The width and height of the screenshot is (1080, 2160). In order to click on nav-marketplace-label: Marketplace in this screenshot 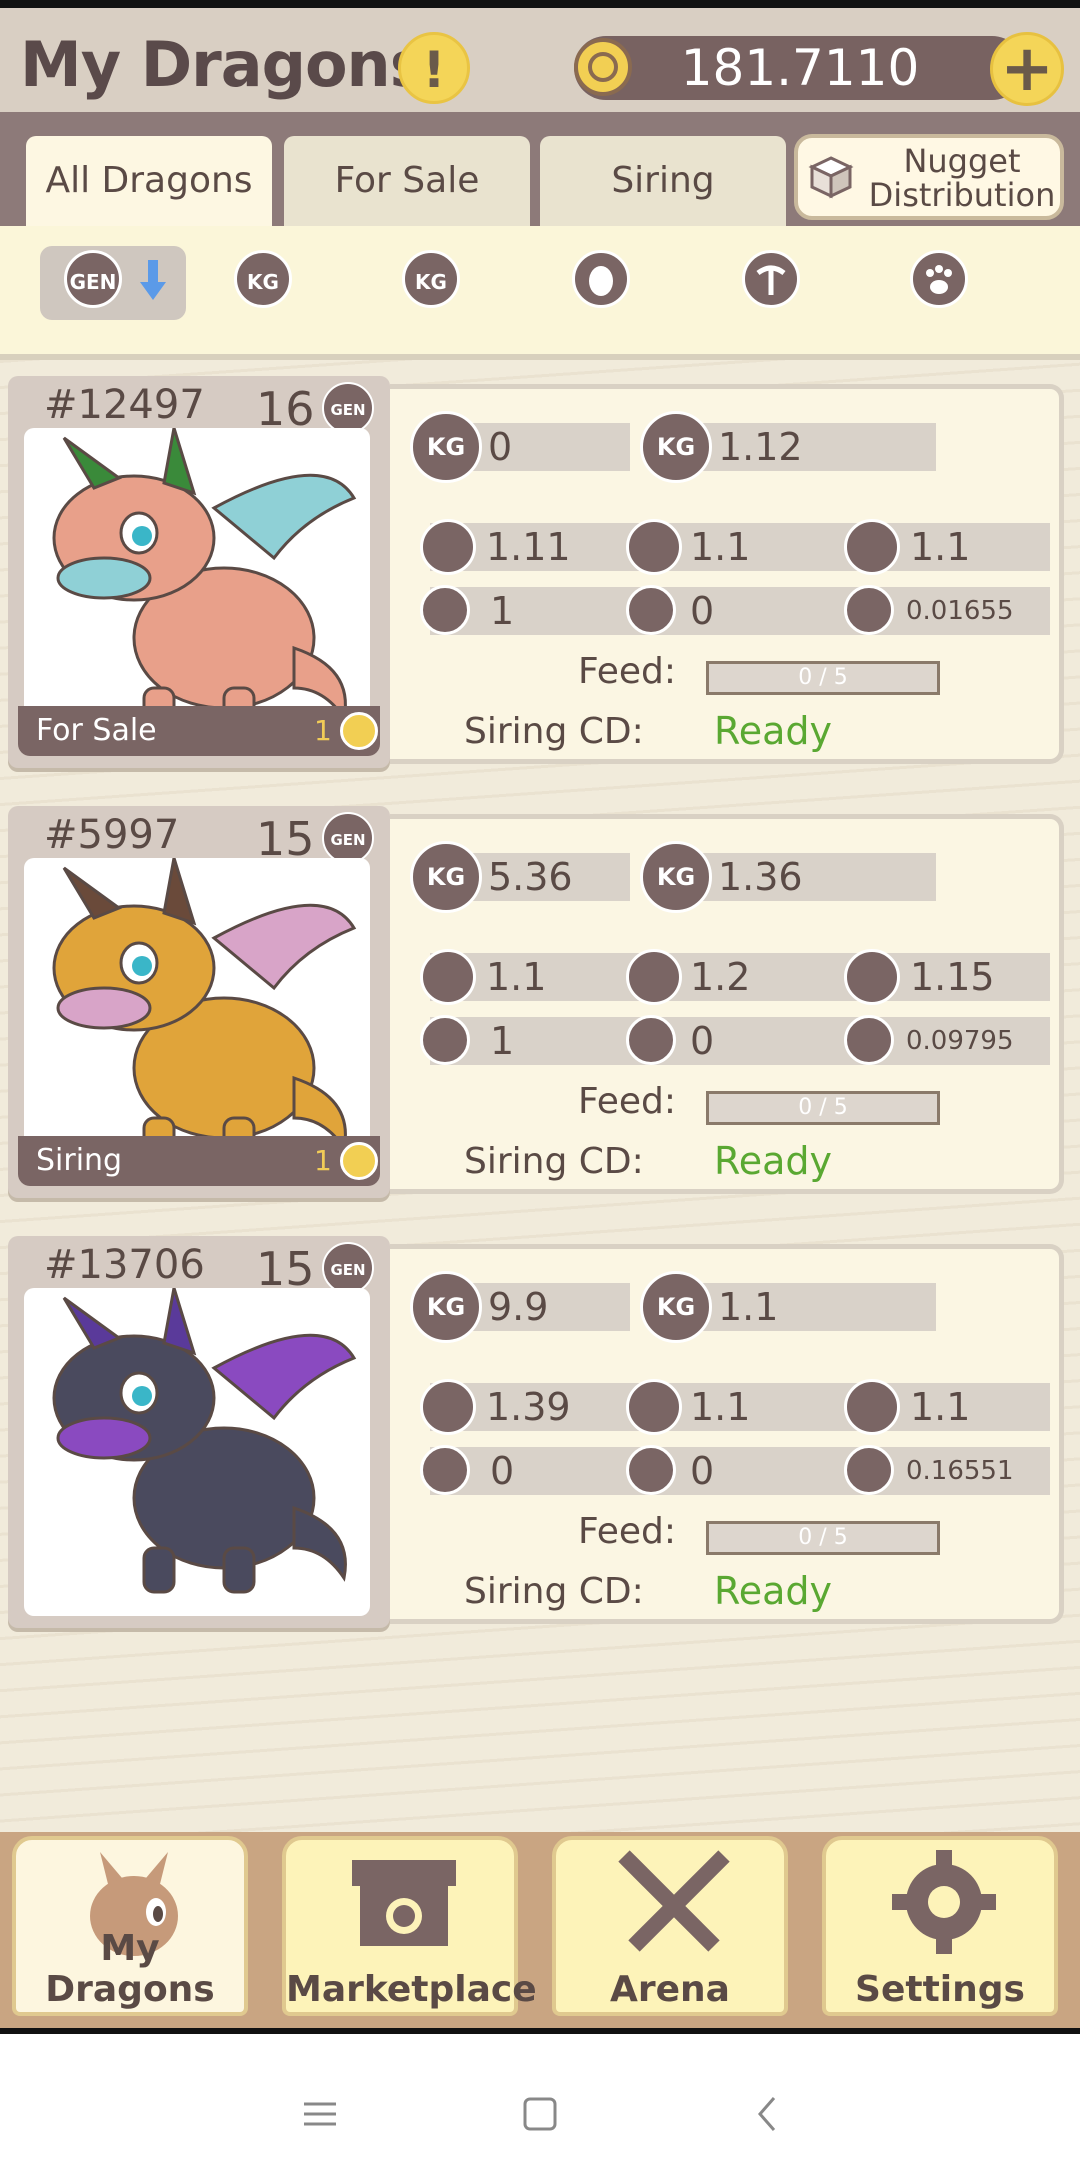, I will do `click(411, 1989)`.